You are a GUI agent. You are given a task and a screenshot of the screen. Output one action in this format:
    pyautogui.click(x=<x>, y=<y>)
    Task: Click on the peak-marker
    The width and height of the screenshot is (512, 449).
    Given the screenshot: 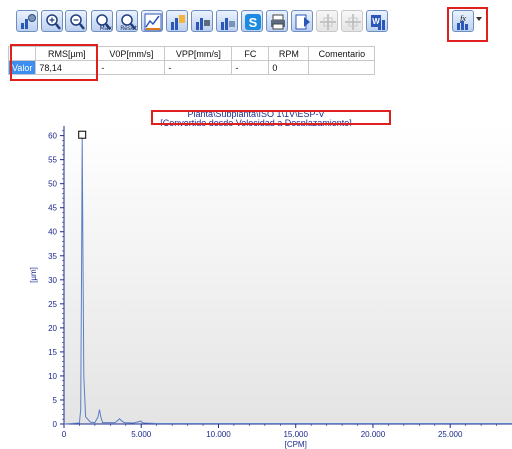 What is the action you would take?
    pyautogui.click(x=82, y=134)
    